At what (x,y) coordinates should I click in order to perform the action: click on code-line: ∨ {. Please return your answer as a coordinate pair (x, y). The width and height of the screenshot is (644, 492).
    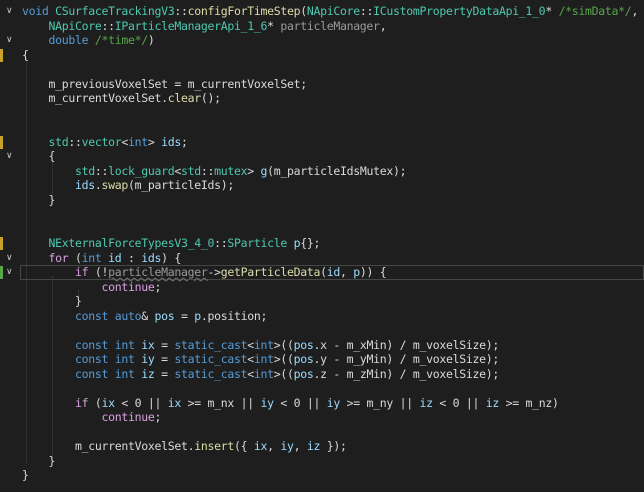
    Looking at the image, I should click on (322, 156).